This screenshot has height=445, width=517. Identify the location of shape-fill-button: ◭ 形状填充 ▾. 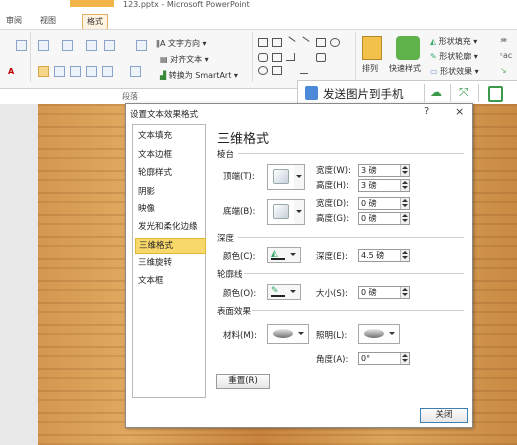
(453, 41).